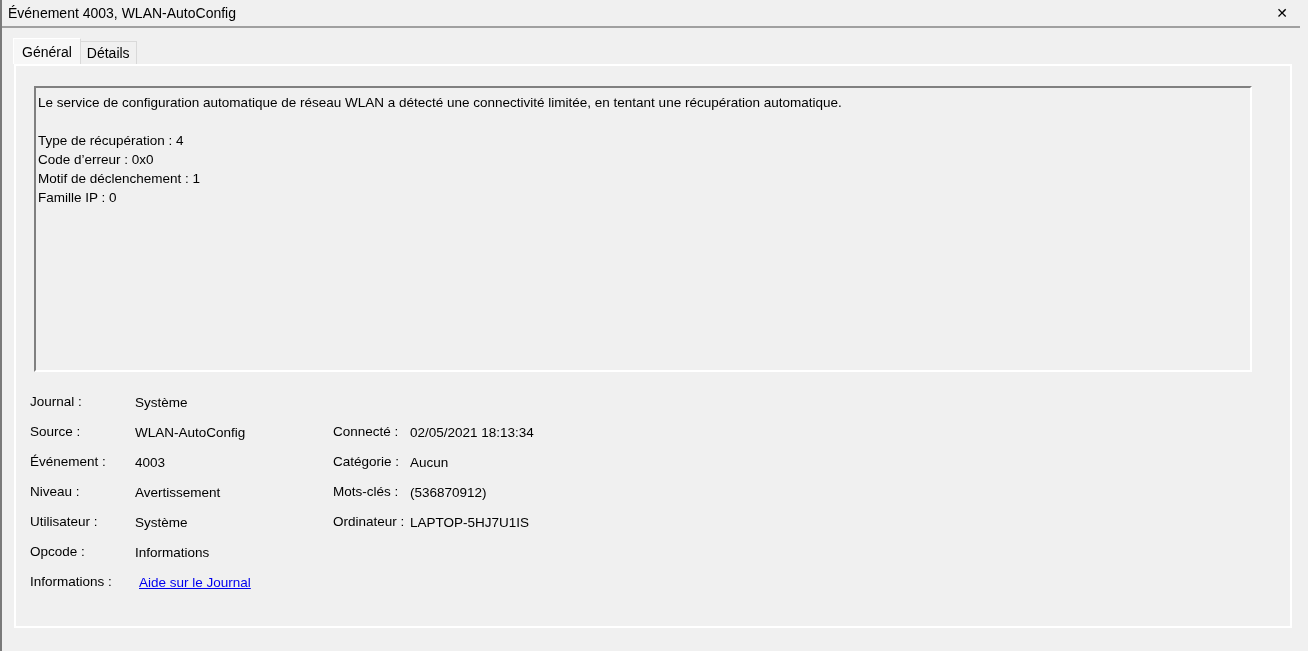 This screenshot has height=651, width=1308. Describe the element at coordinates (108, 52) in the screenshot. I see `tab: Détails` at that location.